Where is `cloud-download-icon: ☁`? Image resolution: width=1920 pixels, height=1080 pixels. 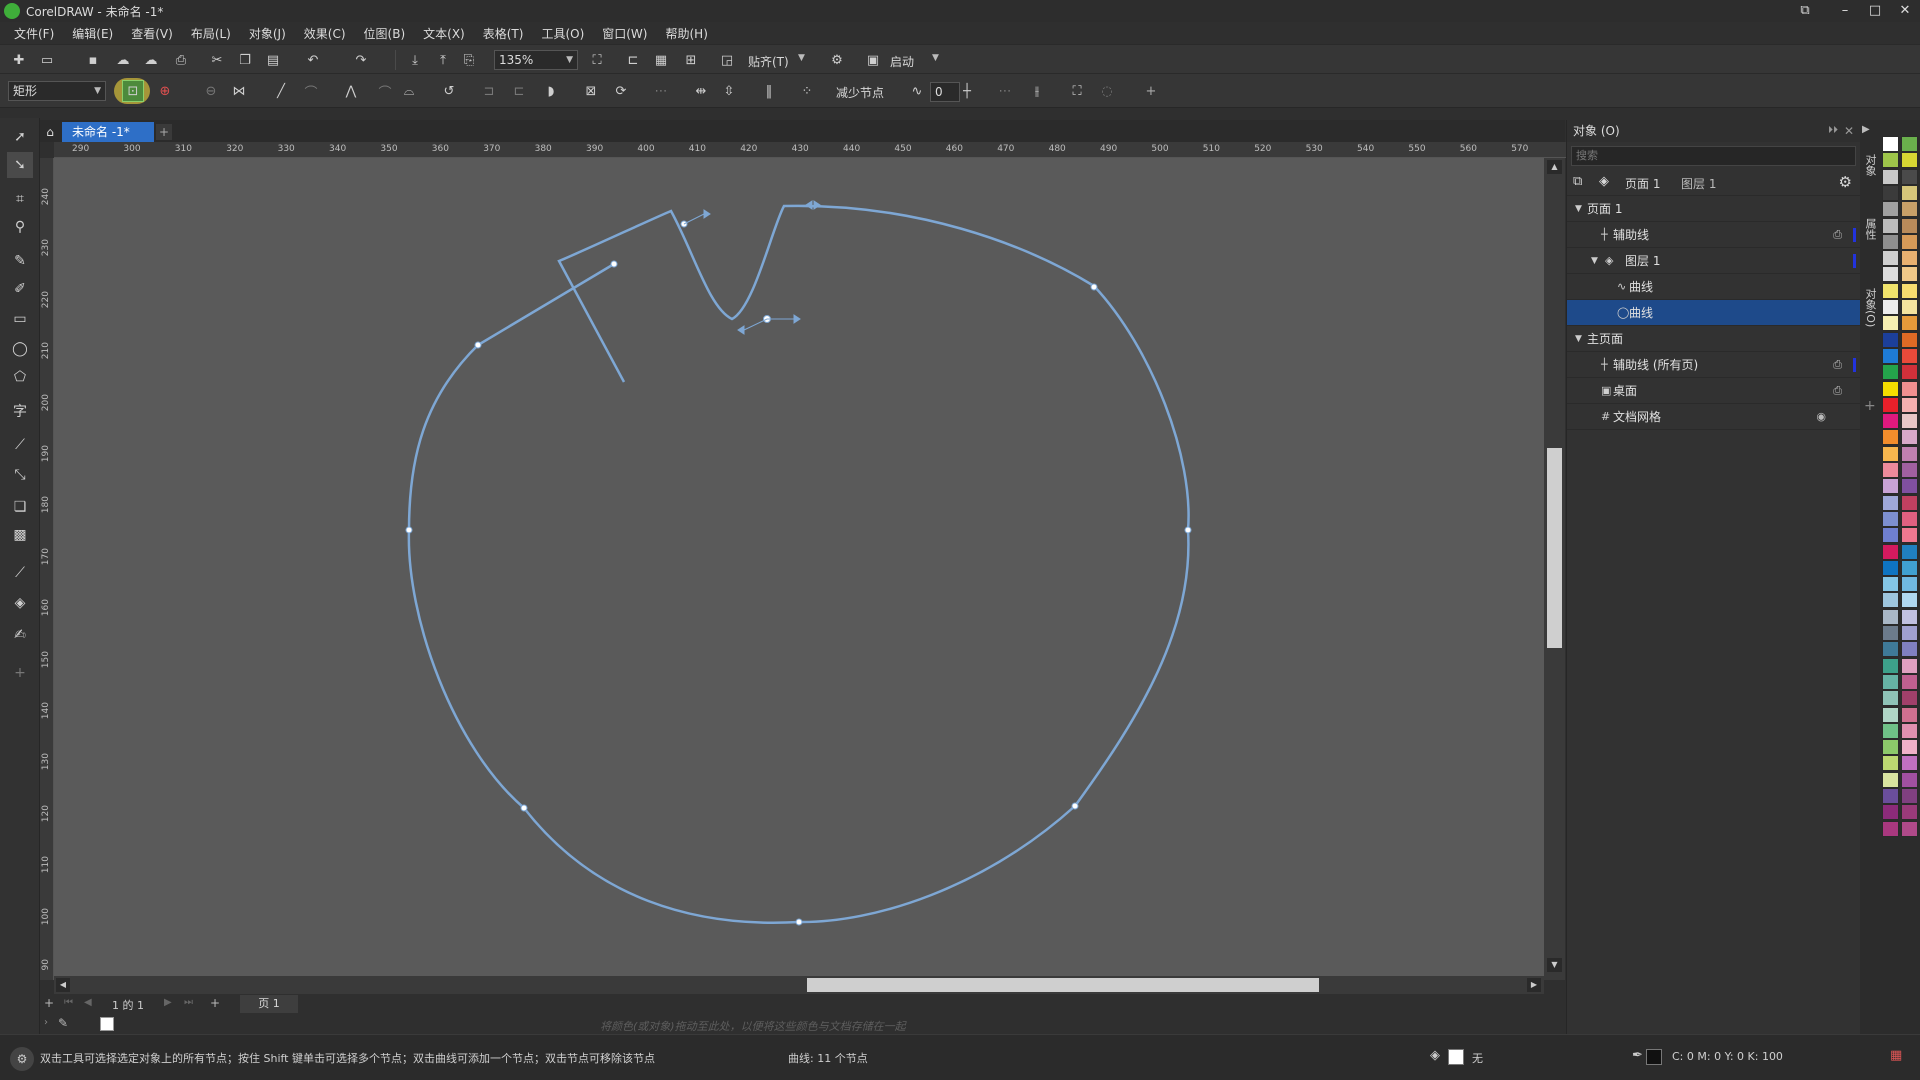
cloud-download-icon: ☁ is located at coordinates (151, 60).